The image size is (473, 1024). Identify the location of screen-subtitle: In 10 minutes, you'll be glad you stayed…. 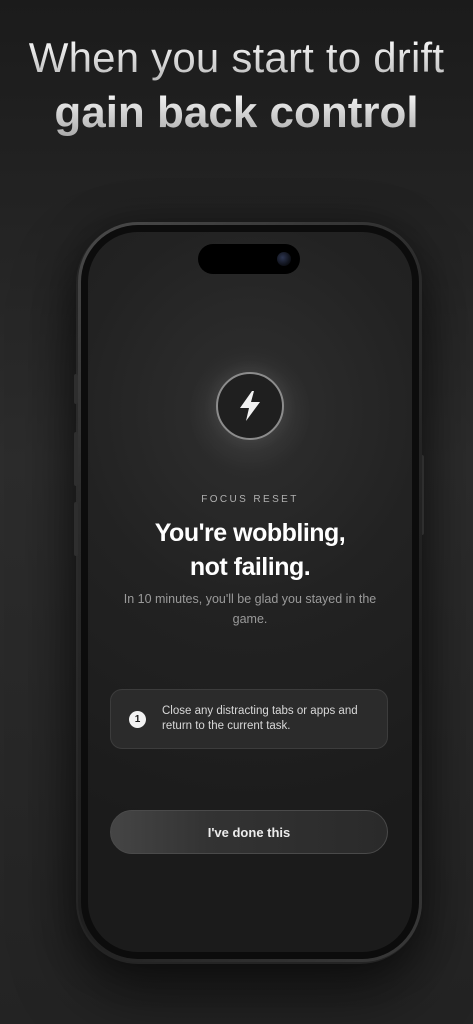
(250, 609).